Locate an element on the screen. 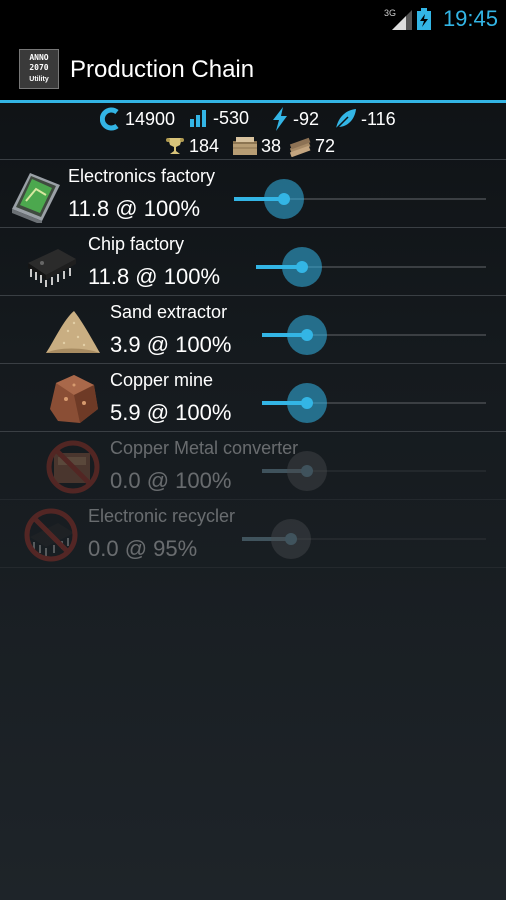 This screenshot has height=900, width=506. resource-research: 184 is located at coordinates (191, 146).